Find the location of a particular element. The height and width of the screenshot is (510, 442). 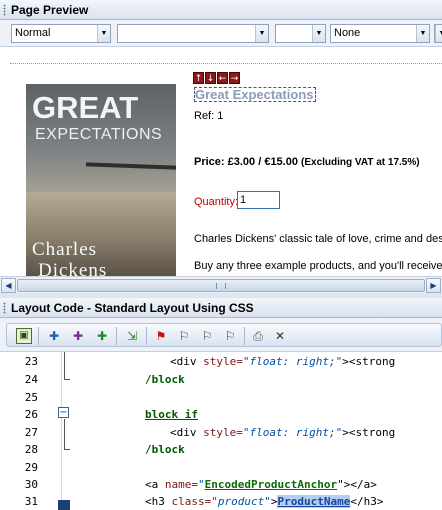

horizontal-scrollbar: ◀ ▶ is located at coordinates (221, 284).